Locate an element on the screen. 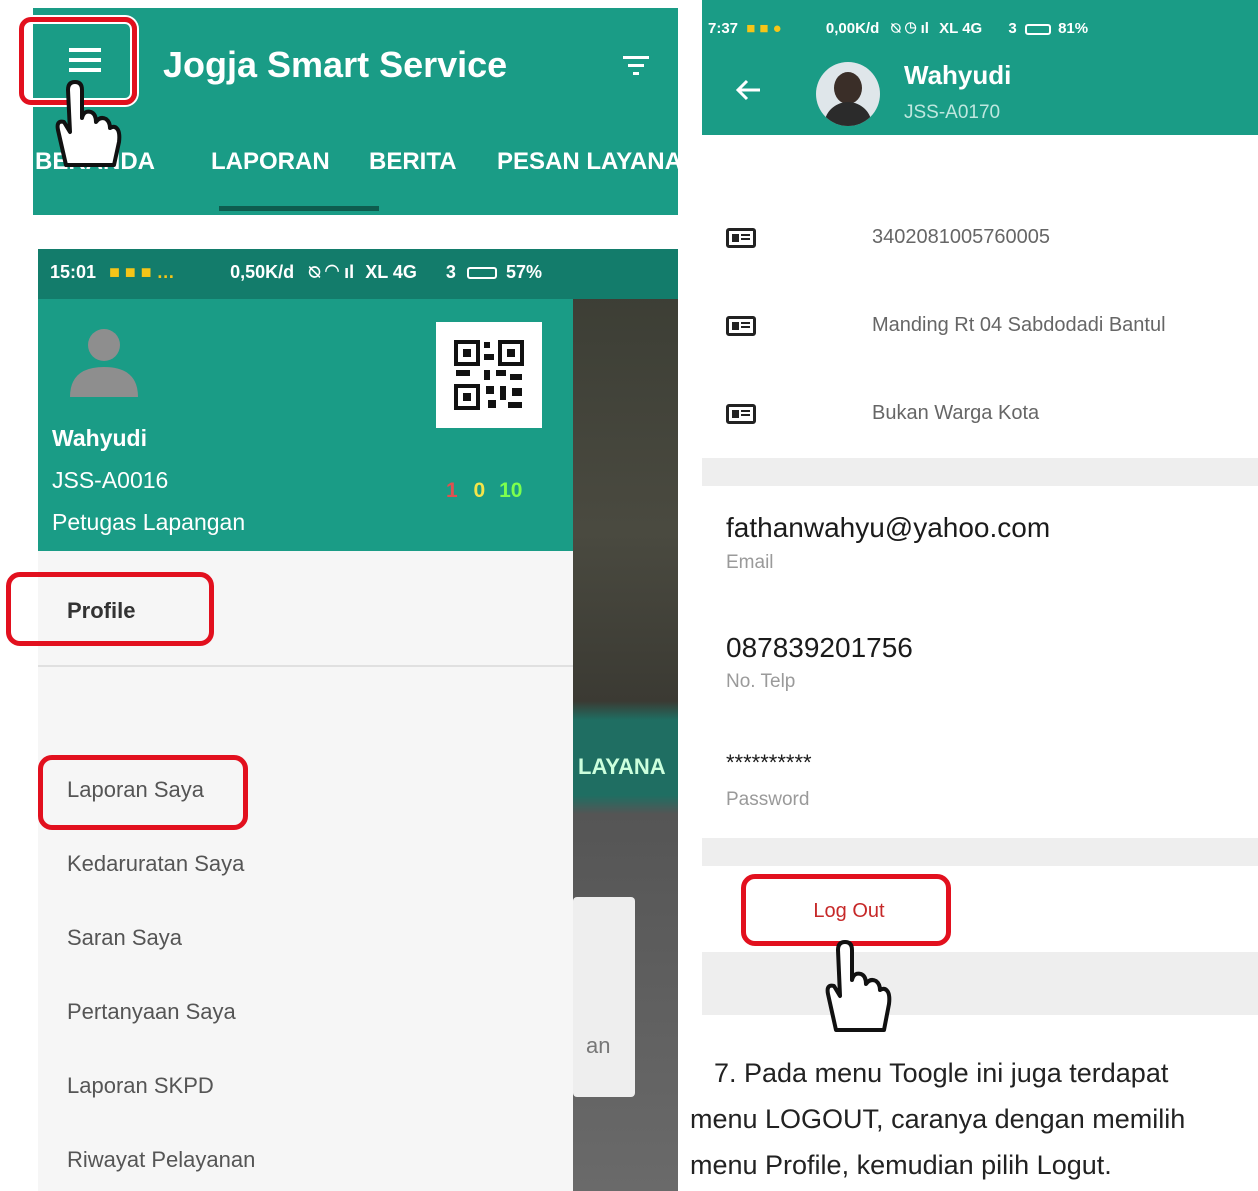  tab-pesan-layanan: PESAN LAYANA is located at coordinates (587, 162).